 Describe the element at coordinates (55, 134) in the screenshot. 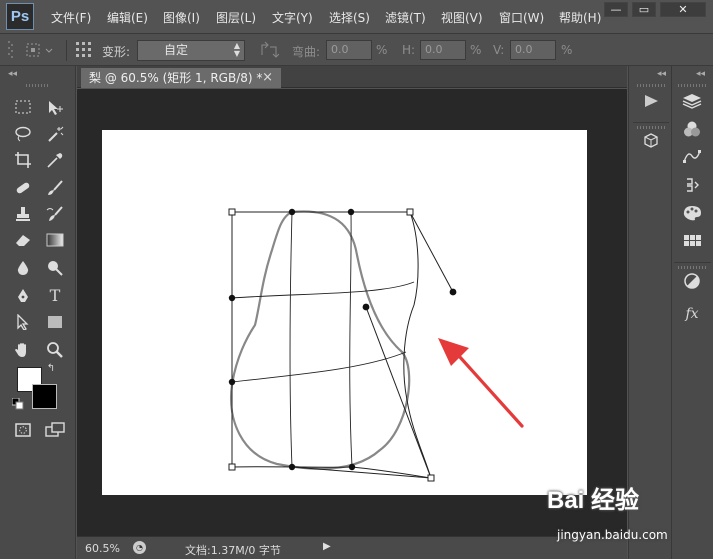

I see `magic-wand-icon` at that location.